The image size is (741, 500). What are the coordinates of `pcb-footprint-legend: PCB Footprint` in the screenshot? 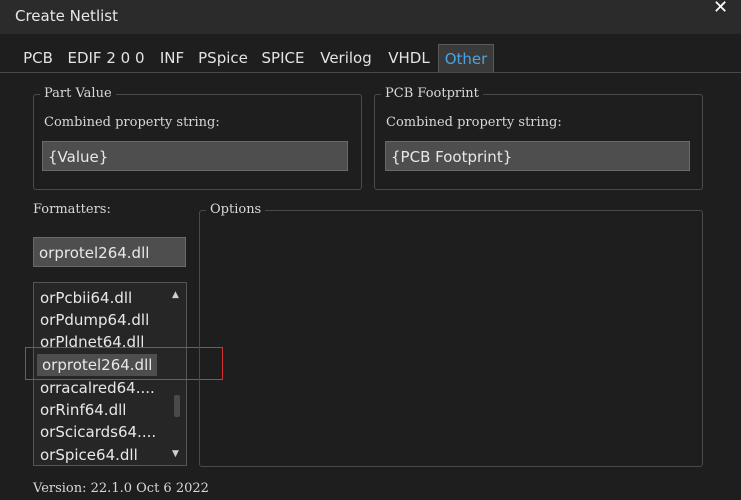 It's located at (432, 93).